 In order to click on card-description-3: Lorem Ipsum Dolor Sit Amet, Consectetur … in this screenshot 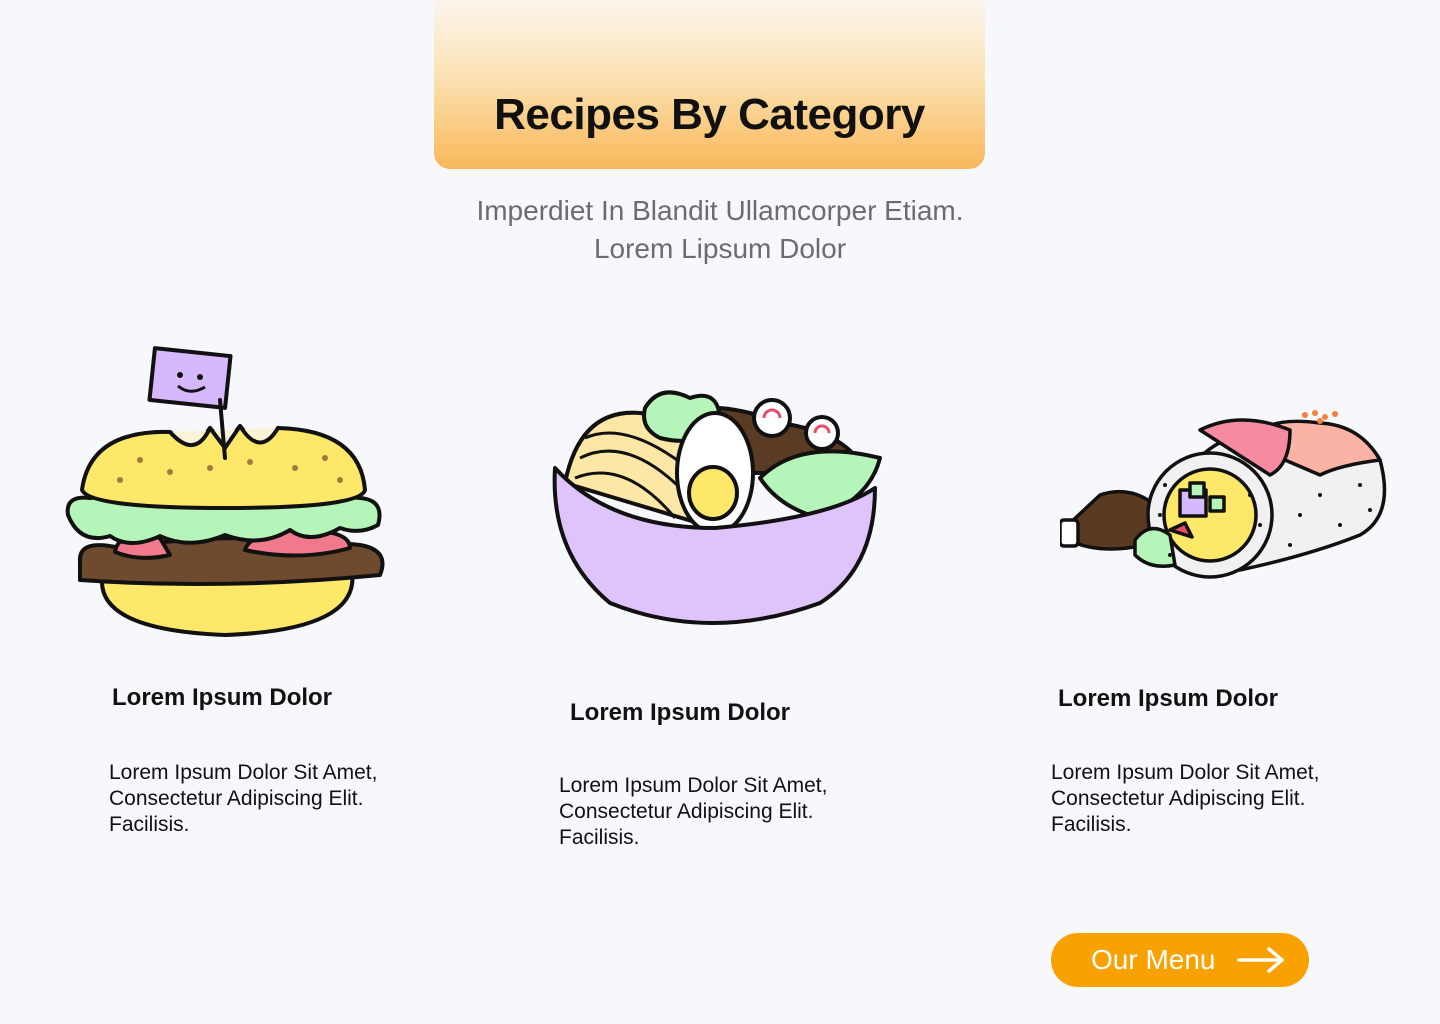, I will do `click(1216, 799)`.